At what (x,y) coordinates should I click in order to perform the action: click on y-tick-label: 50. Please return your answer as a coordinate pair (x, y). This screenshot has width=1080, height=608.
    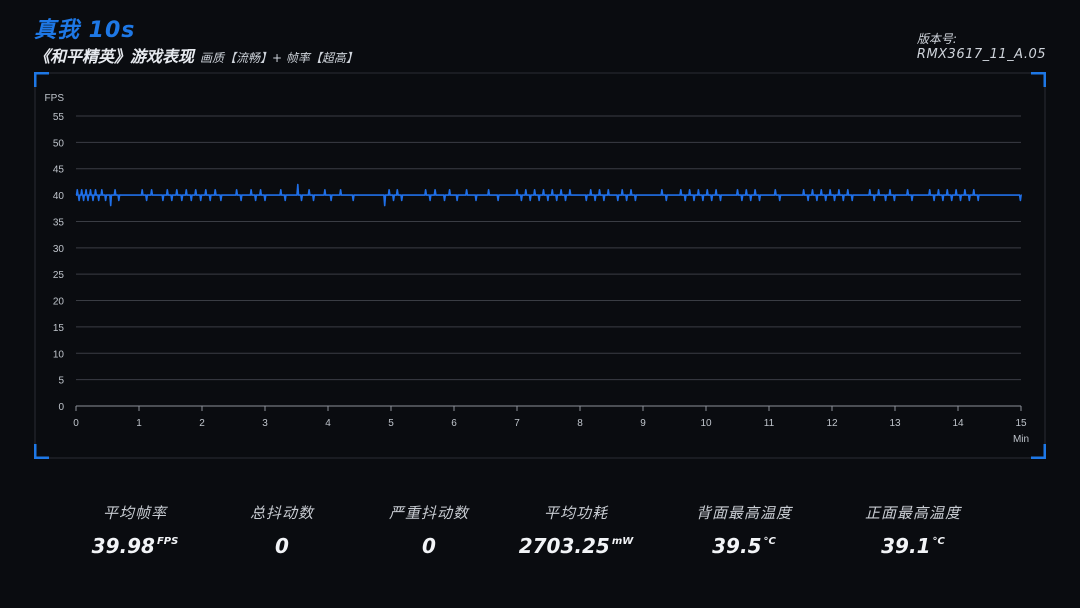
    Looking at the image, I should click on (59, 143).